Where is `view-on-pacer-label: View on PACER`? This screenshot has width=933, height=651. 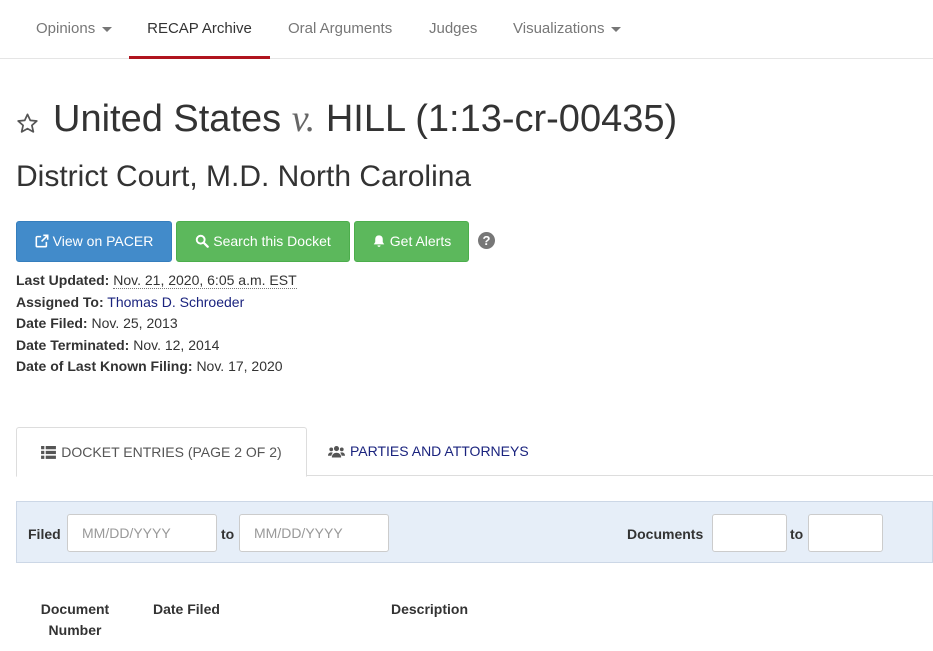
view-on-pacer-label: View on PACER is located at coordinates (103, 241).